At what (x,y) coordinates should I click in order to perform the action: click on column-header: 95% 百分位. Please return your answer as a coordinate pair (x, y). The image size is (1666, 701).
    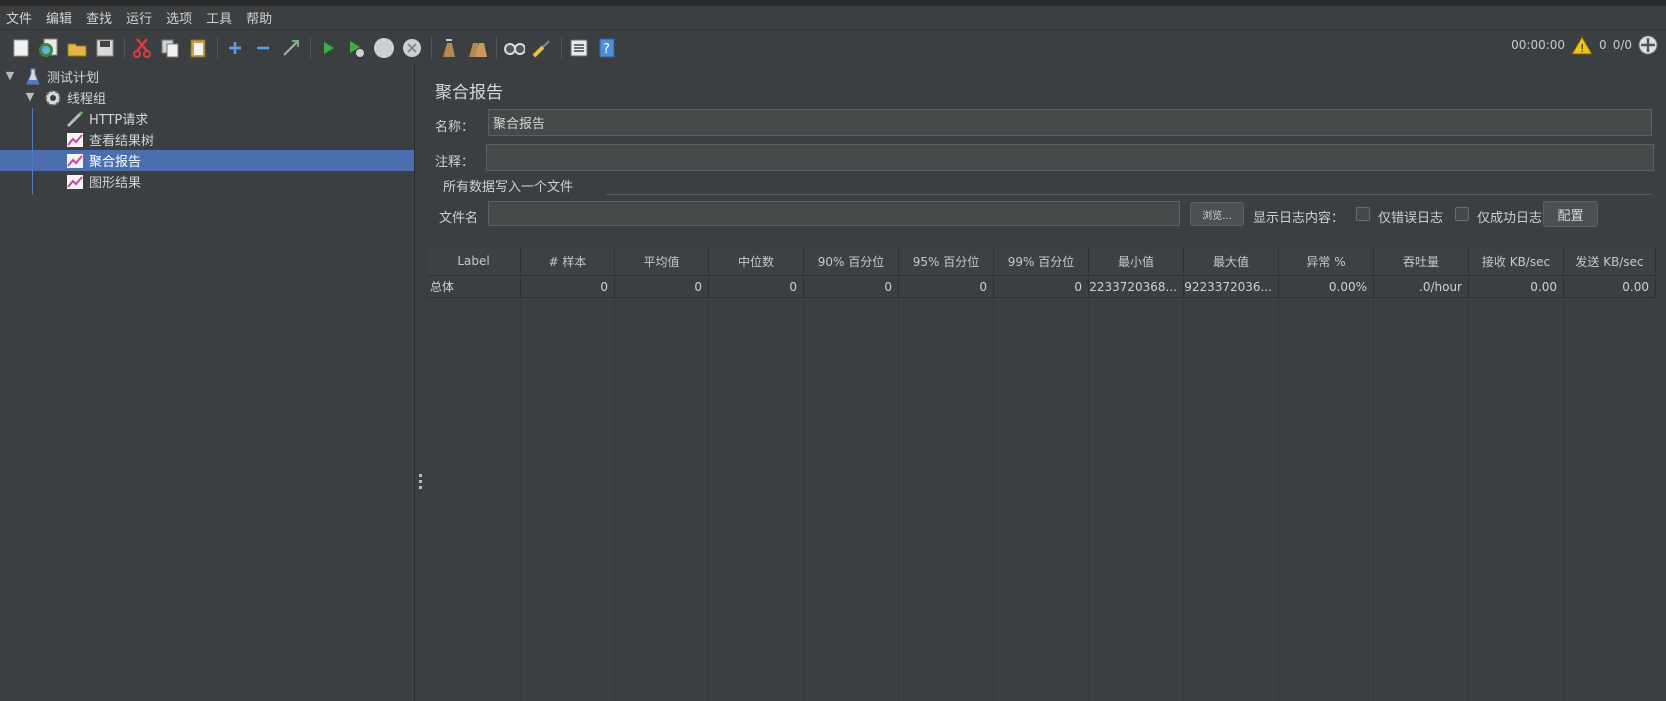
    Looking at the image, I should click on (946, 261).